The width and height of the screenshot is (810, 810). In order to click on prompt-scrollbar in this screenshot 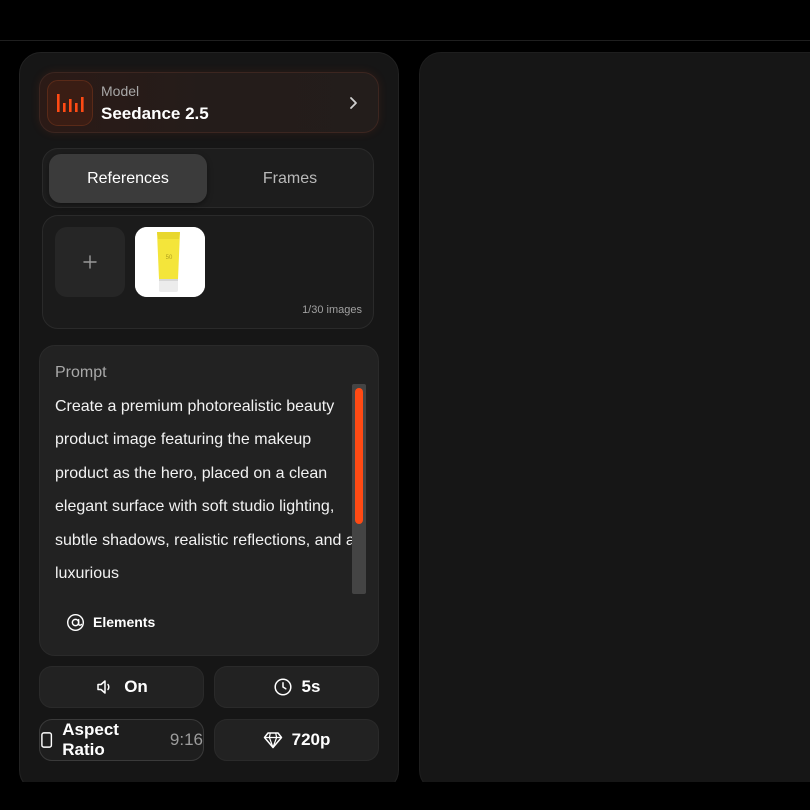, I will do `click(359, 489)`.